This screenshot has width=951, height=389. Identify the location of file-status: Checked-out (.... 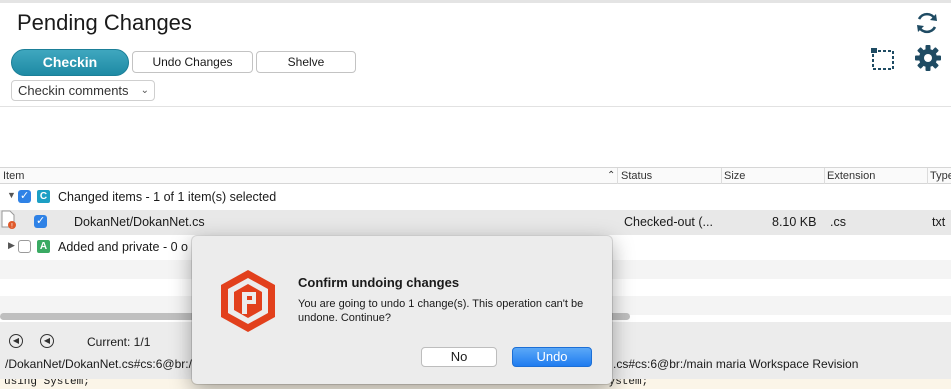
(668, 222).